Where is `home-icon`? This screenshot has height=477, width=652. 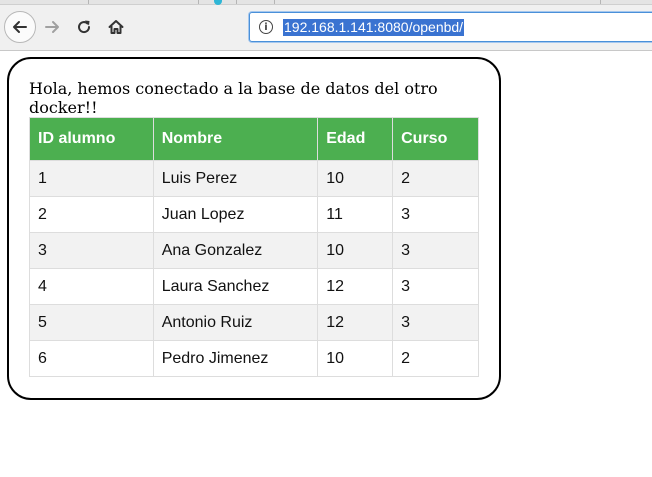
home-icon is located at coordinates (116, 27).